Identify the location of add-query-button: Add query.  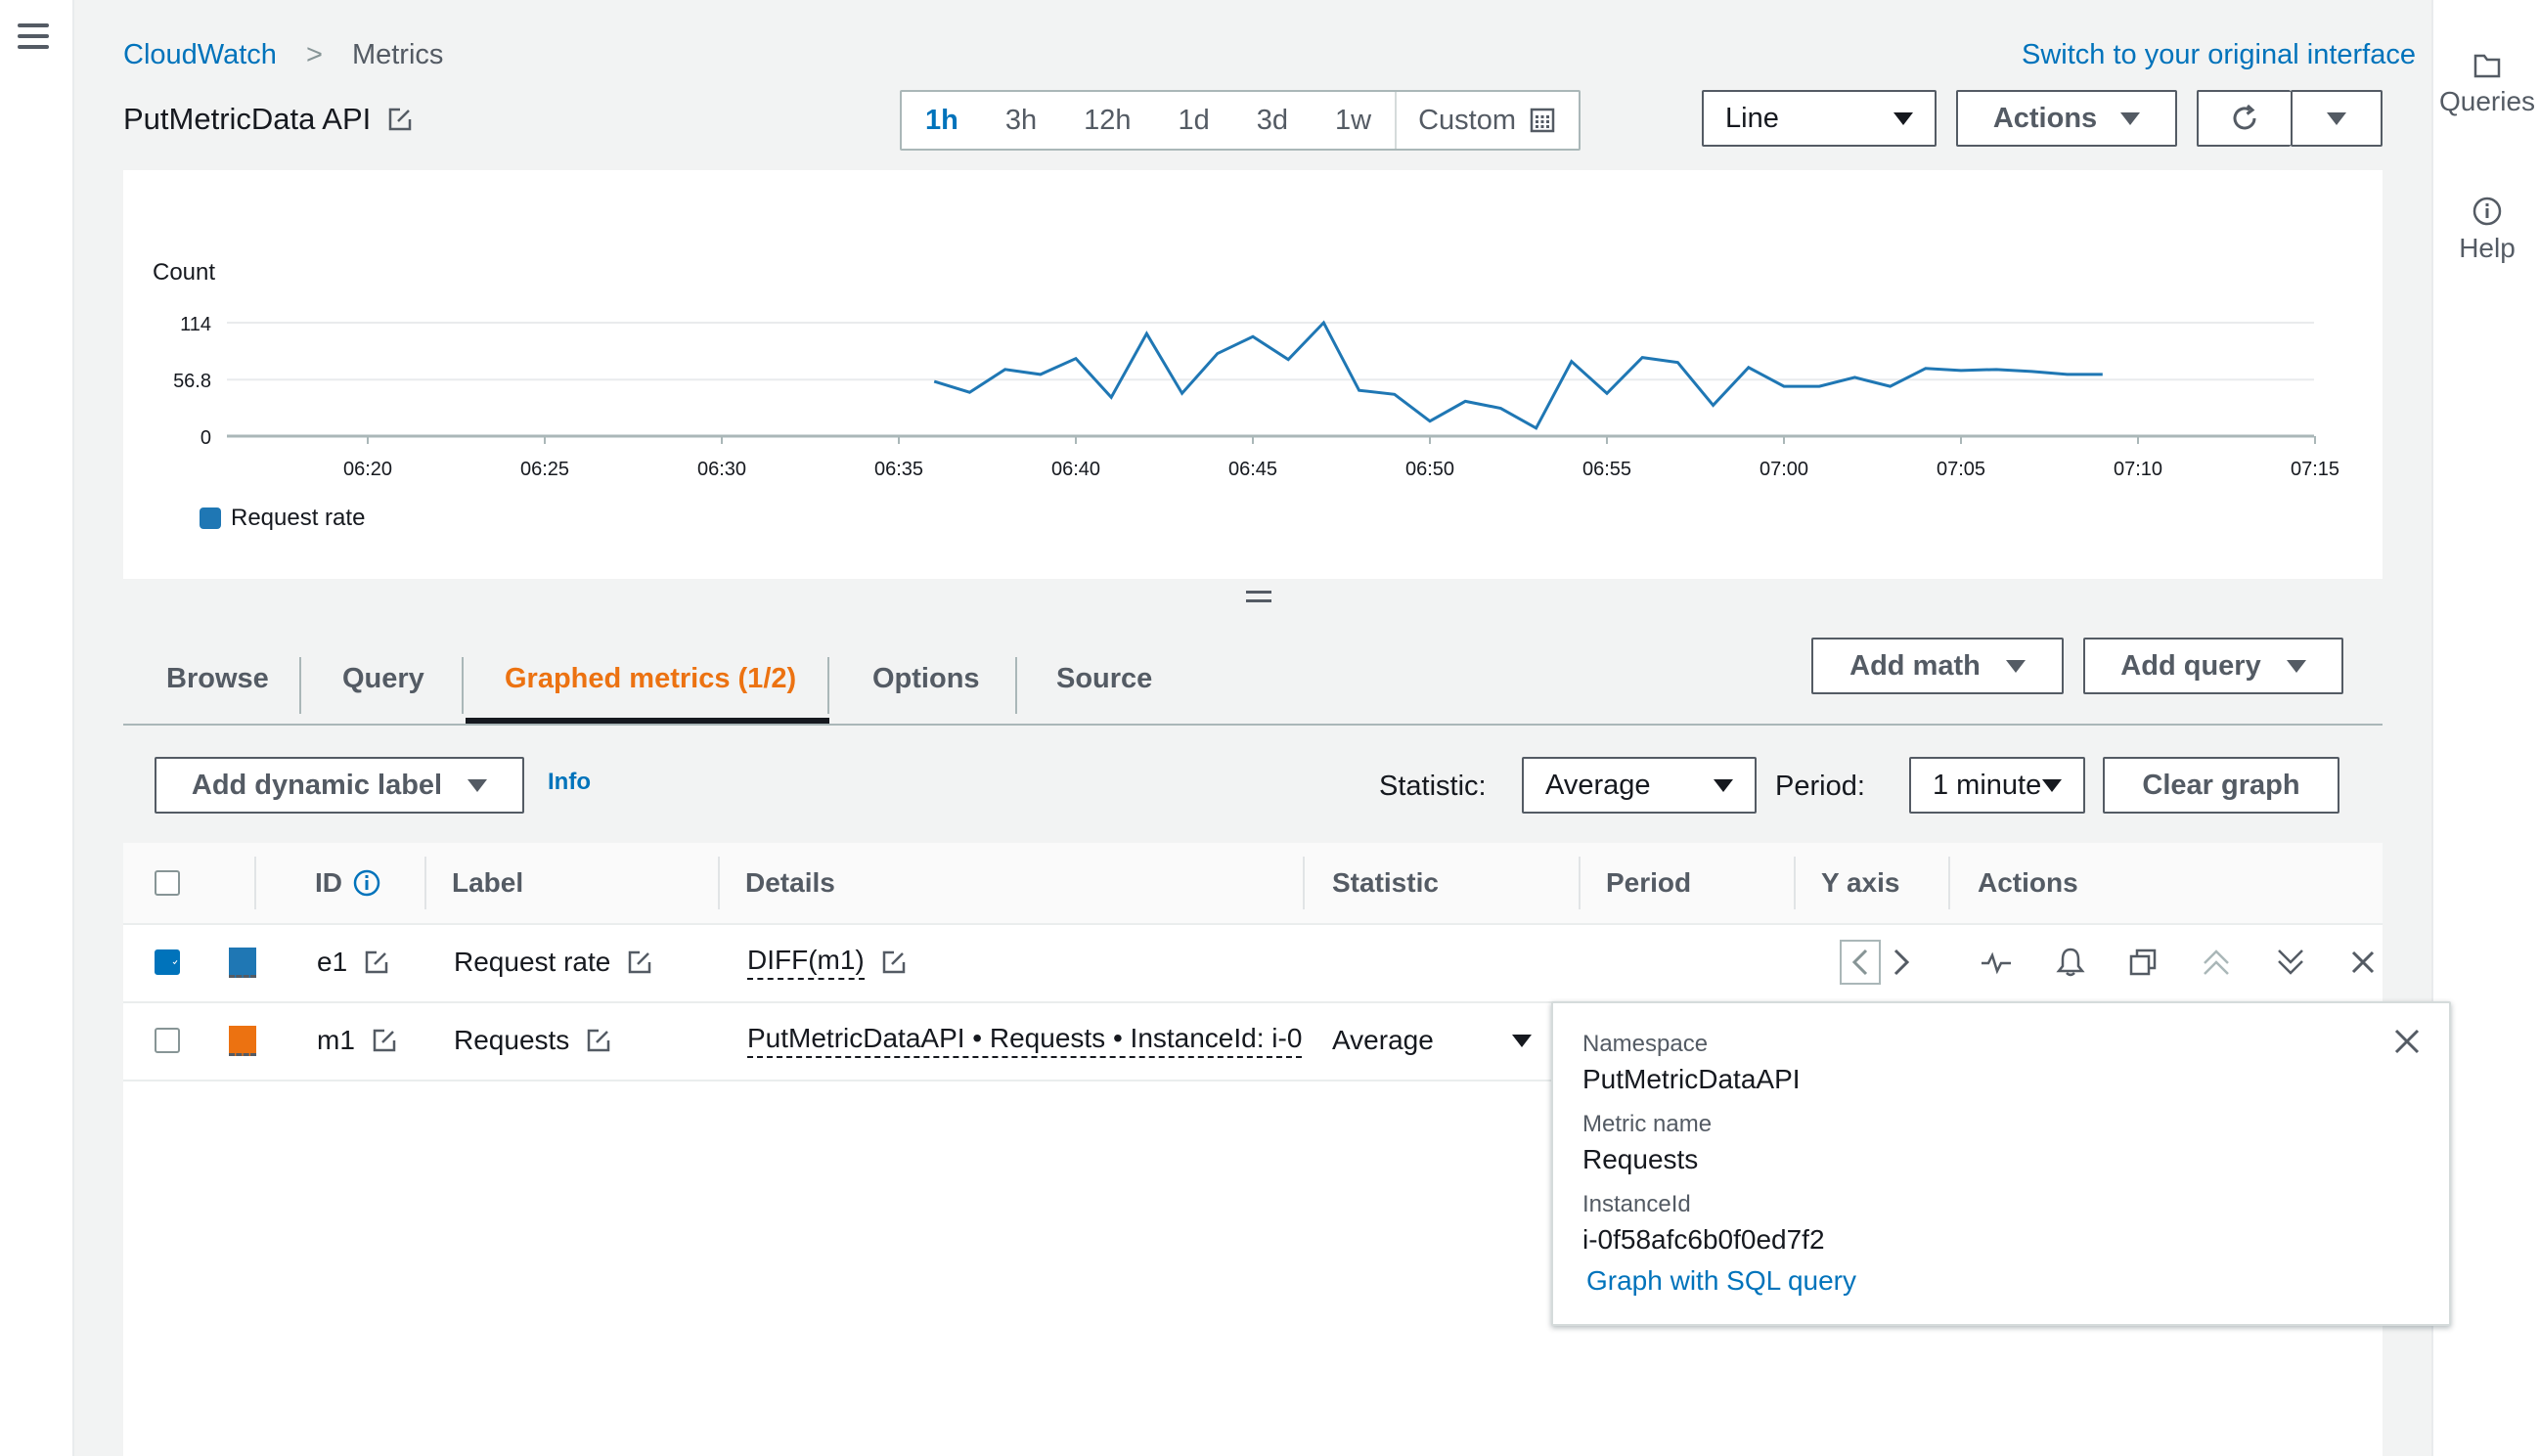
(2213, 666).